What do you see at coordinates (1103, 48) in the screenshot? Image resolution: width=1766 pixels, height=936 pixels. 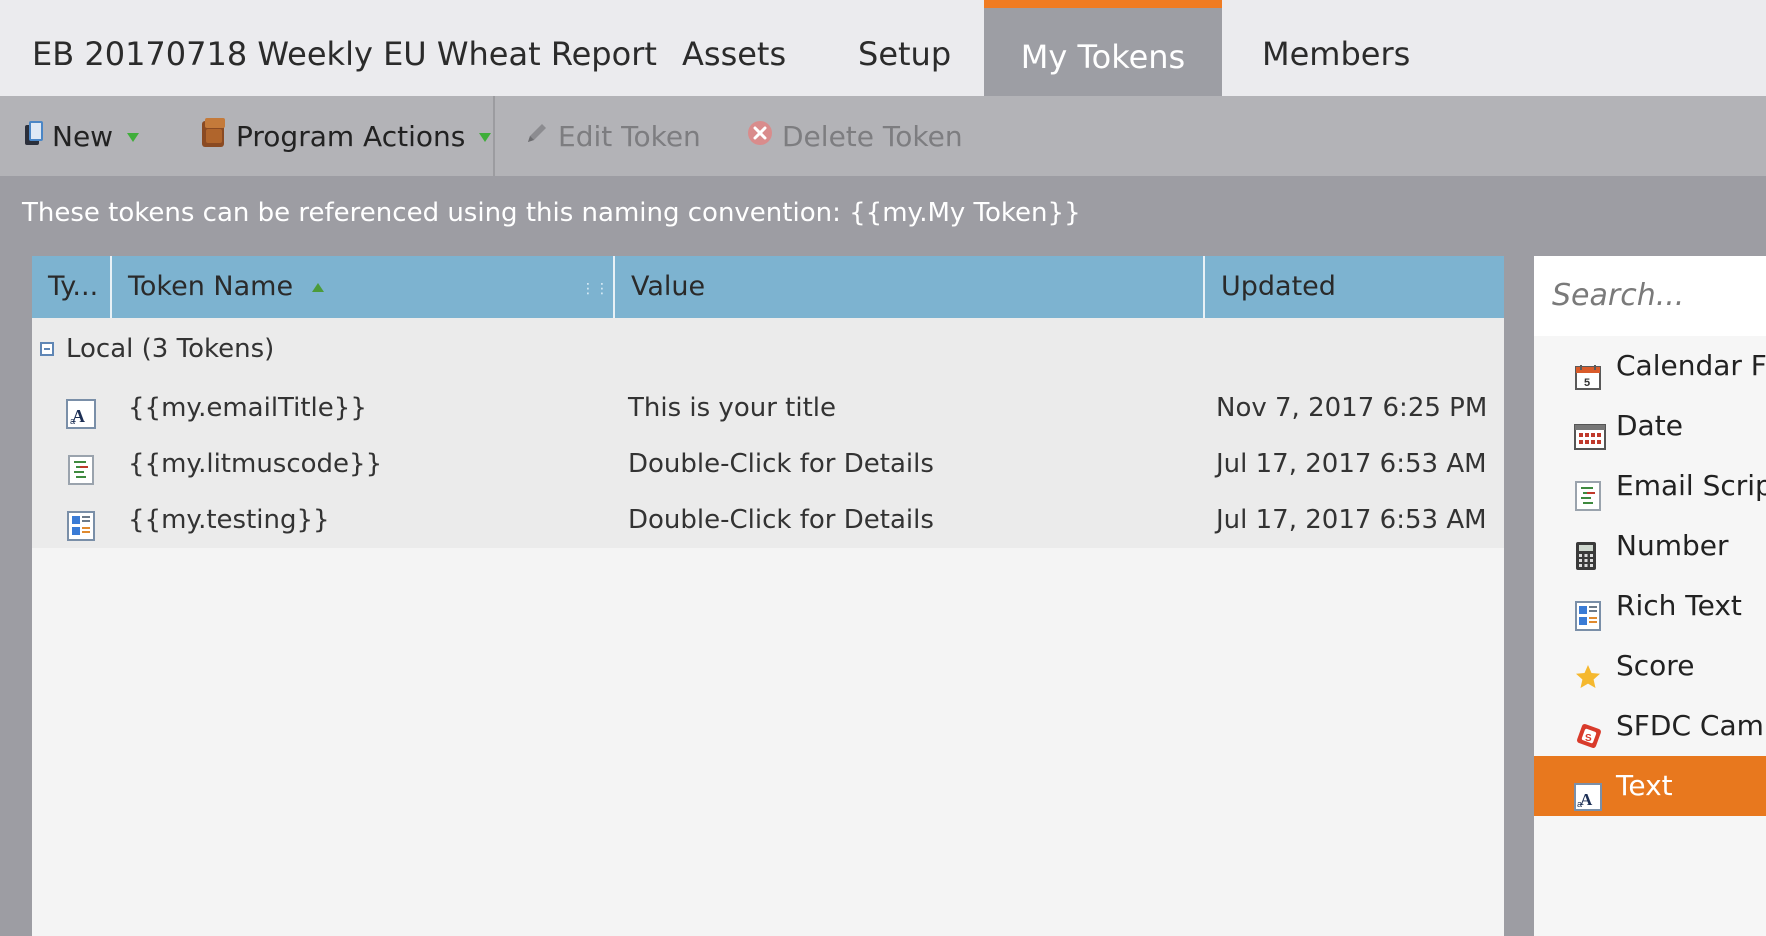 I see `tab-my-tokens: My Tokens` at bounding box center [1103, 48].